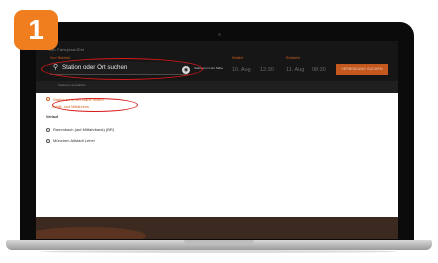  What do you see at coordinates (95, 105) in the screenshot?
I see `category-highlight` at bounding box center [95, 105].